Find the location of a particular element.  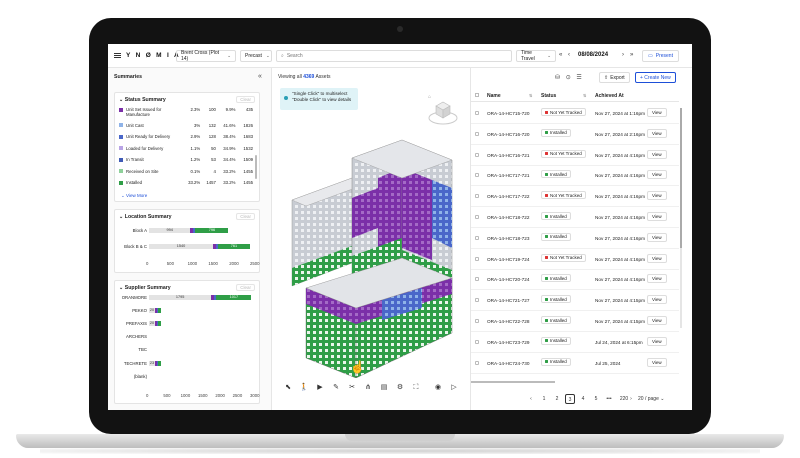

create-new-button: + Create New is located at coordinates (655, 77).